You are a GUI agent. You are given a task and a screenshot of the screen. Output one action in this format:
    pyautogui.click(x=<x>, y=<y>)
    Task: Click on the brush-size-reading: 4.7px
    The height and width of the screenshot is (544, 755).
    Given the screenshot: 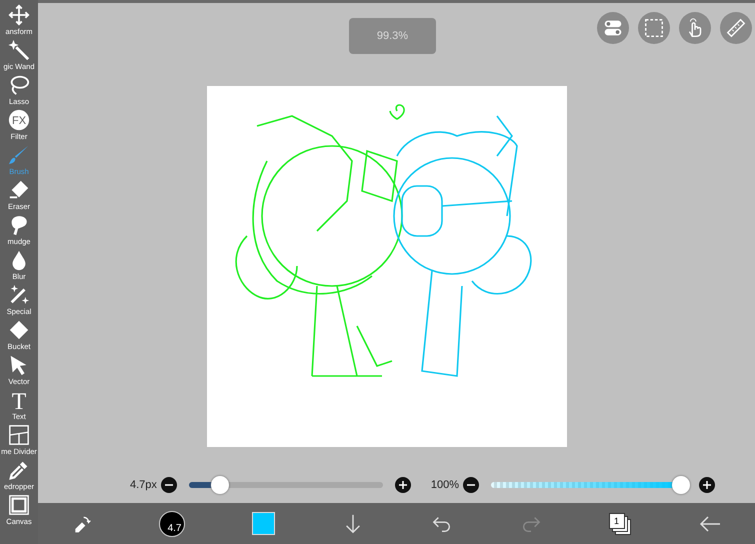 What is the action you would take?
    pyautogui.click(x=143, y=484)
    